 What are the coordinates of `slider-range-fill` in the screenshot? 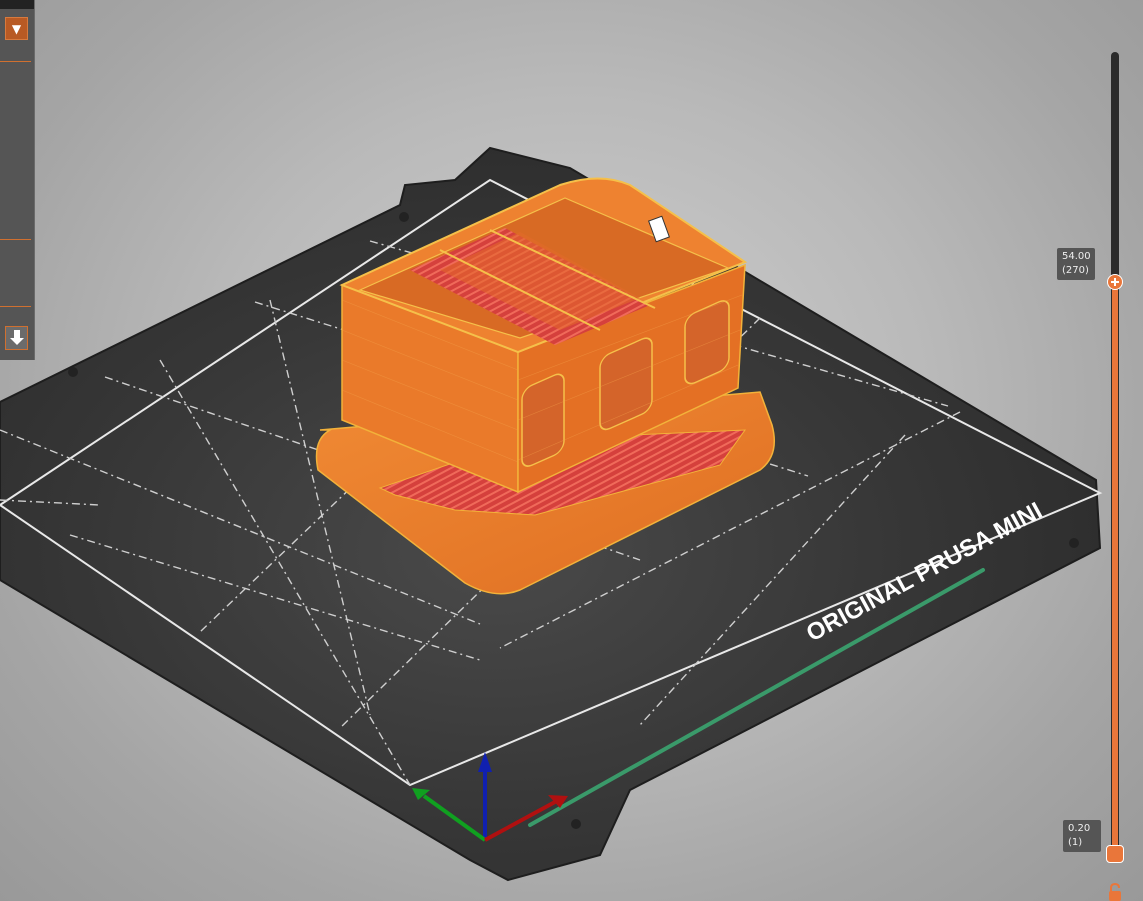 It's located at (1115, 568).